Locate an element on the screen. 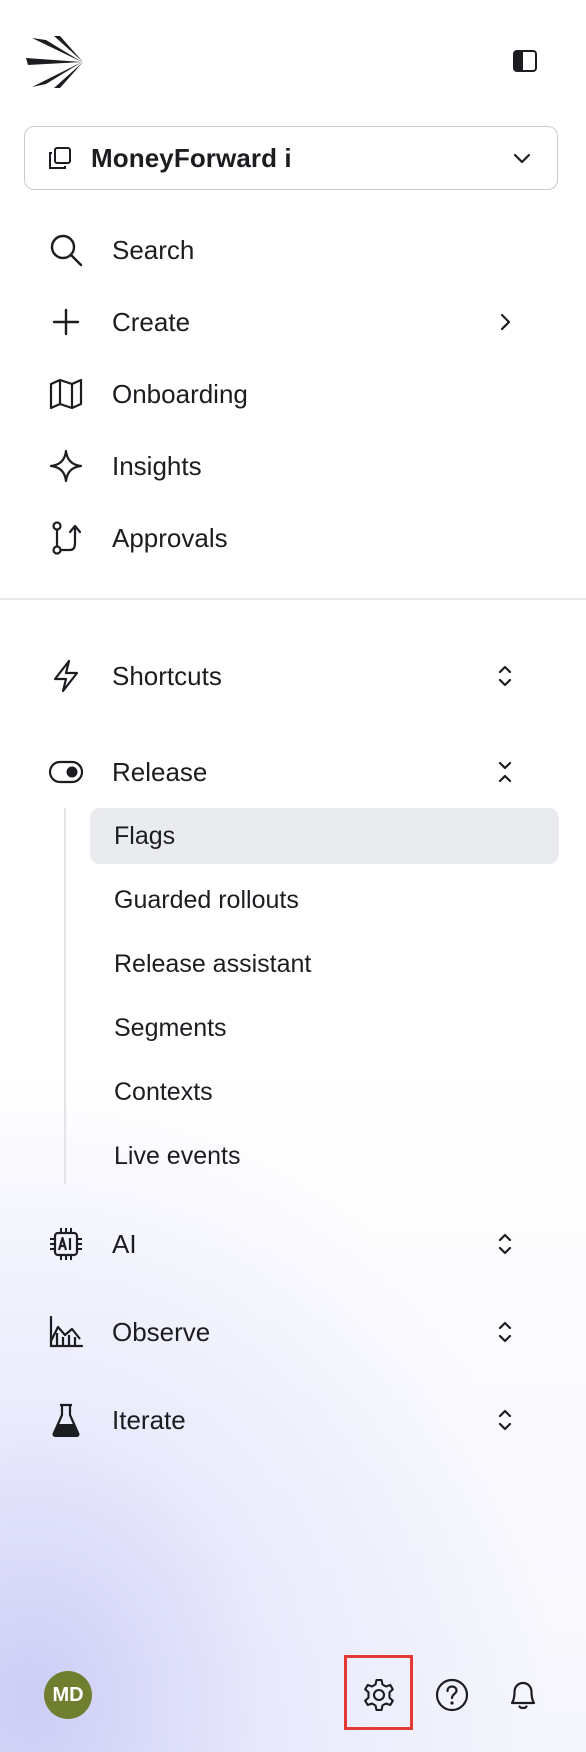 The width and height of the screenshot is (586, 1752). bell-icon is located at coordinates (523, 1695).